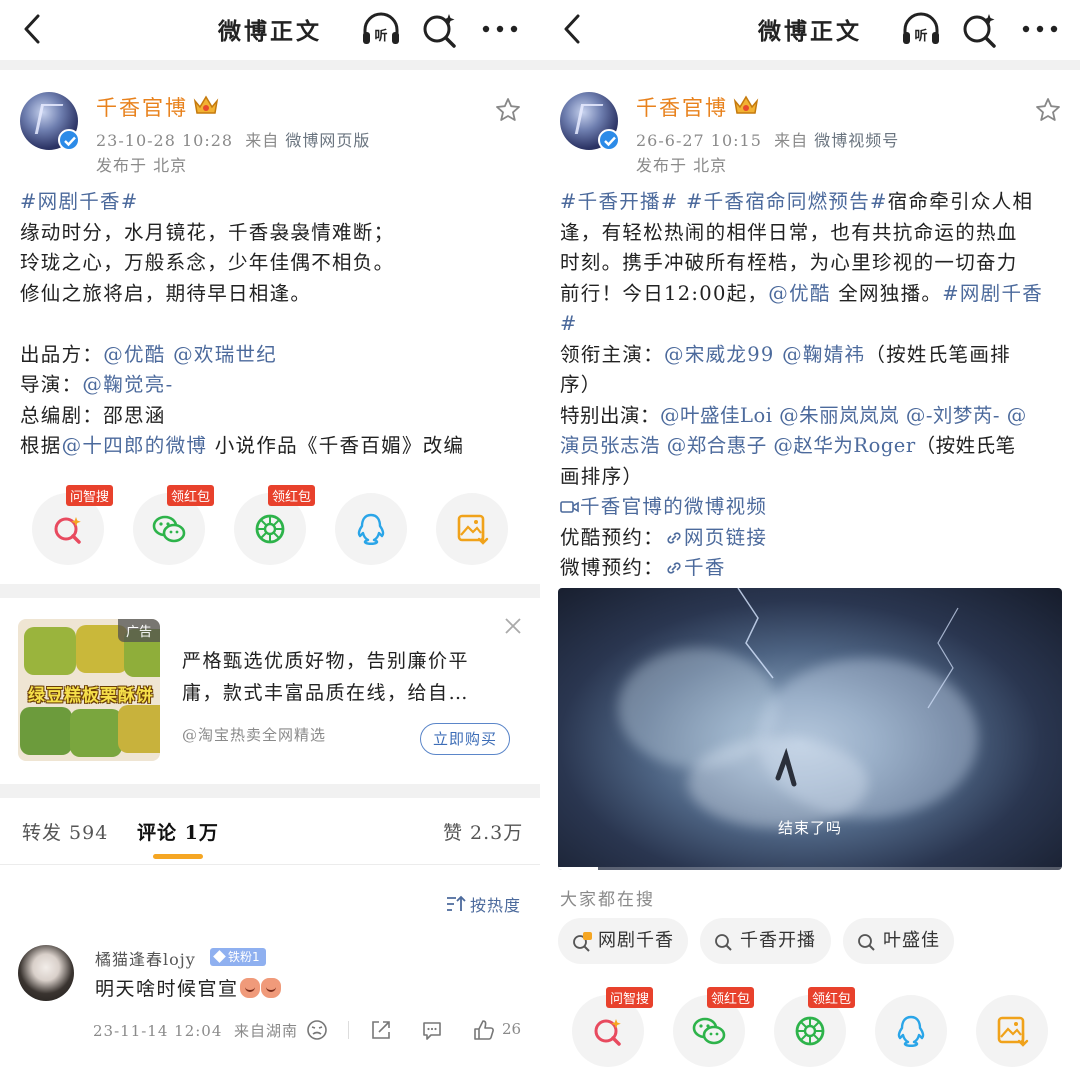  I want to click on ask-search-icon, so click(67, 530).